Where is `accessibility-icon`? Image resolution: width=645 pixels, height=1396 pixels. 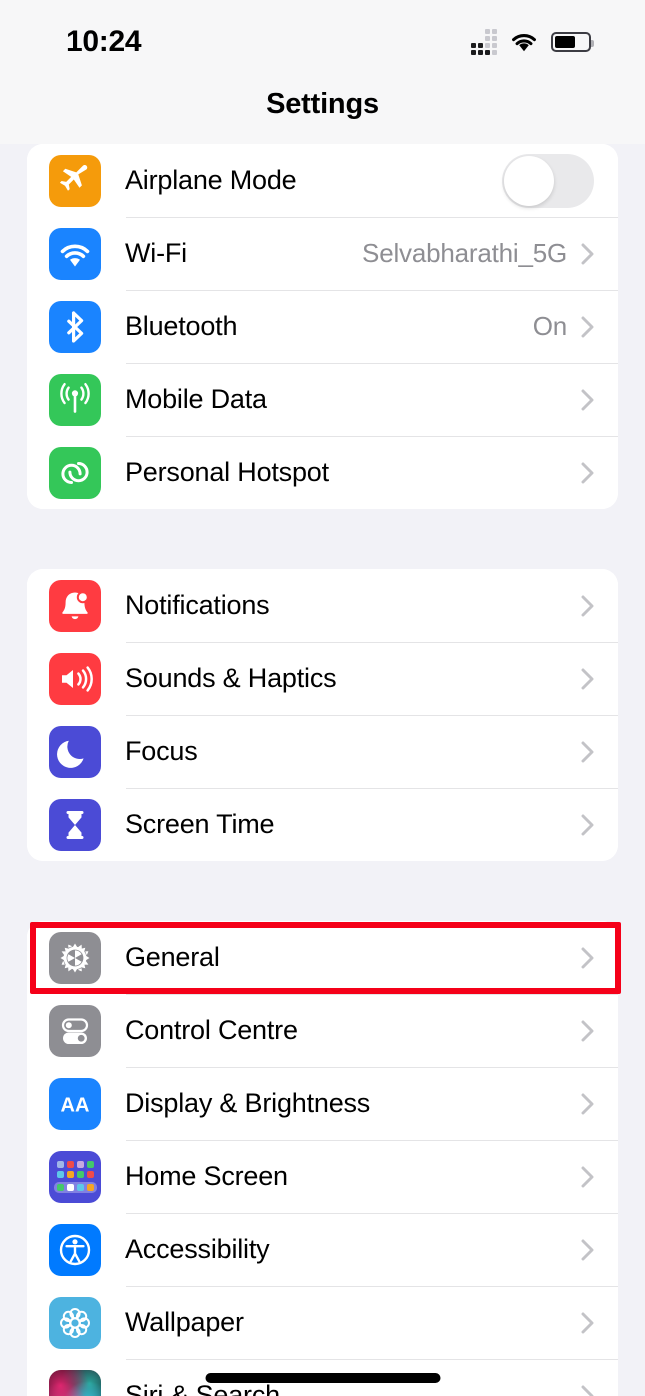
accessibility-icon is located at coordinates (75, 1249).